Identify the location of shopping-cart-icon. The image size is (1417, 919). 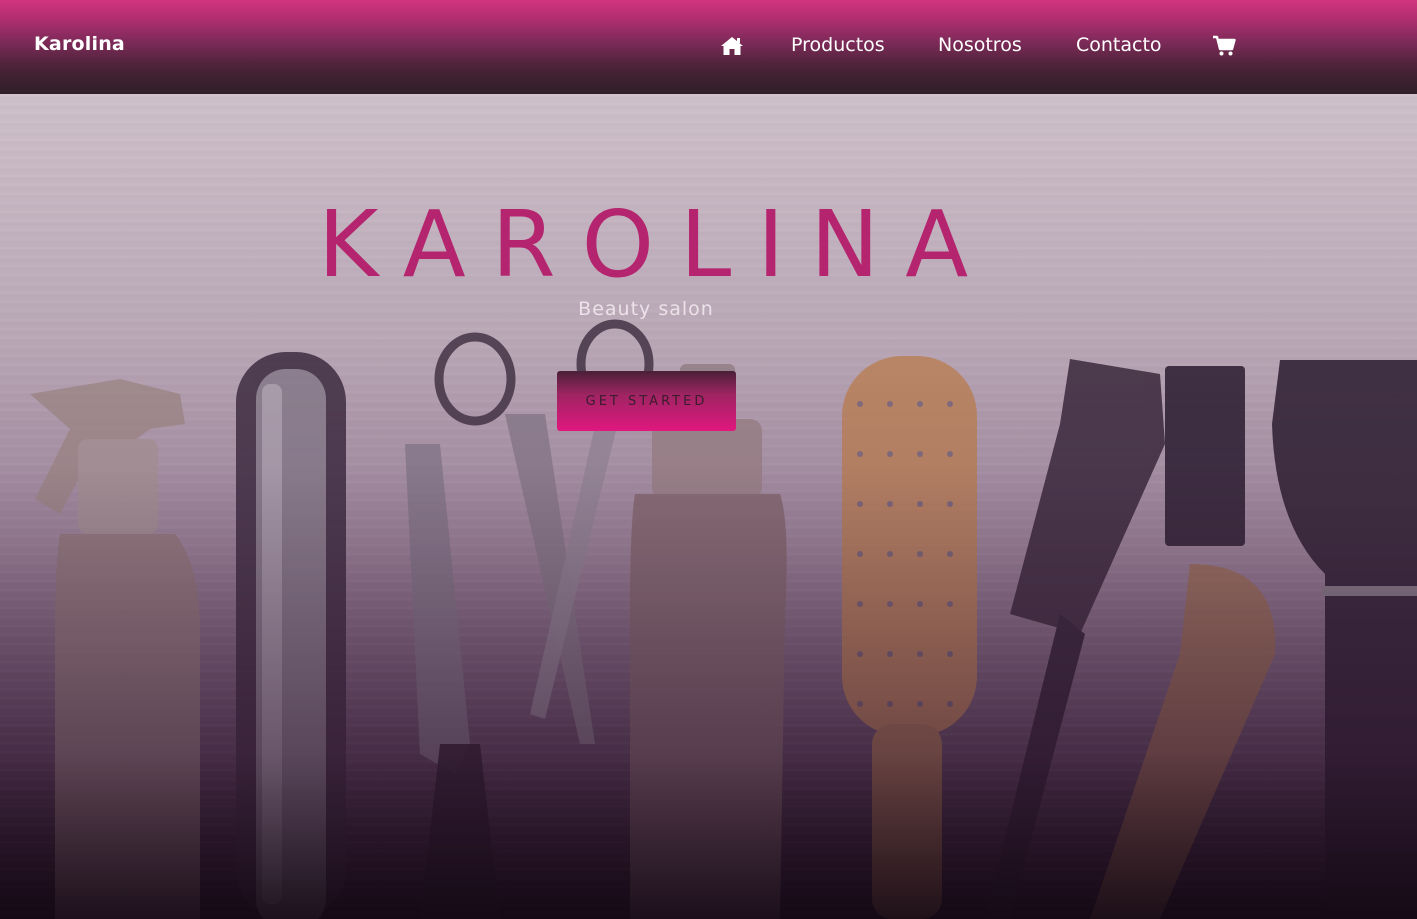
(1224, 46).